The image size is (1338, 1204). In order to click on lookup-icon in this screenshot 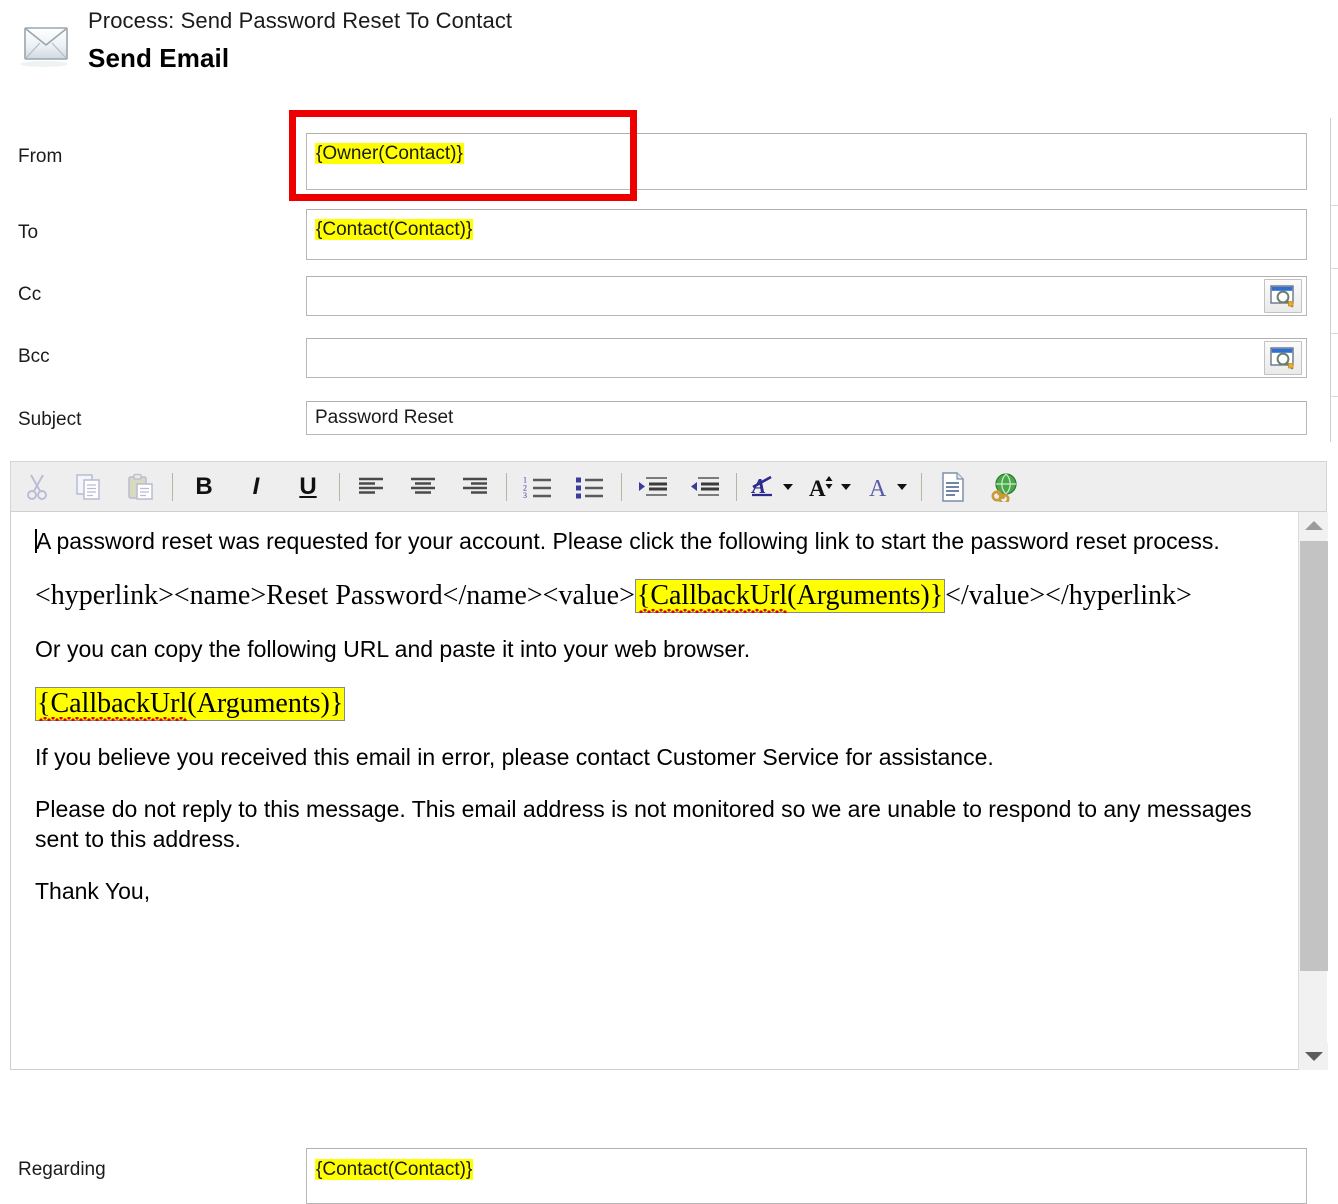, I will do `click(1282, 358)`.